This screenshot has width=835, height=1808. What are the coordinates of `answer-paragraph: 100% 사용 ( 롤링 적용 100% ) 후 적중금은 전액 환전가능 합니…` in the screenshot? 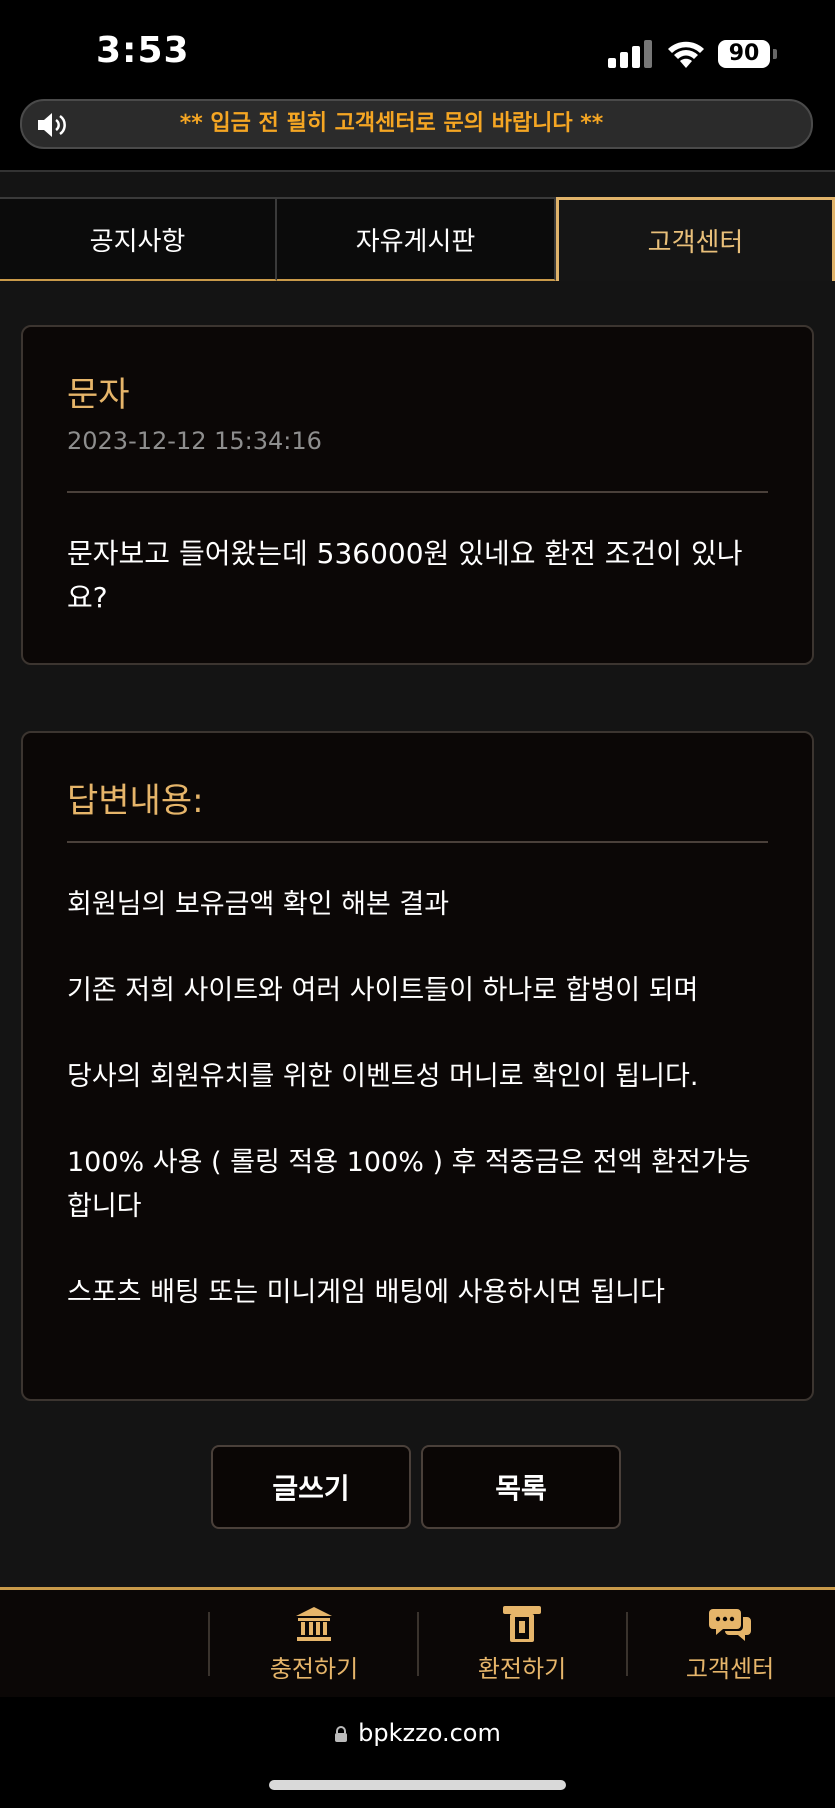 It's located at (409, 1184).